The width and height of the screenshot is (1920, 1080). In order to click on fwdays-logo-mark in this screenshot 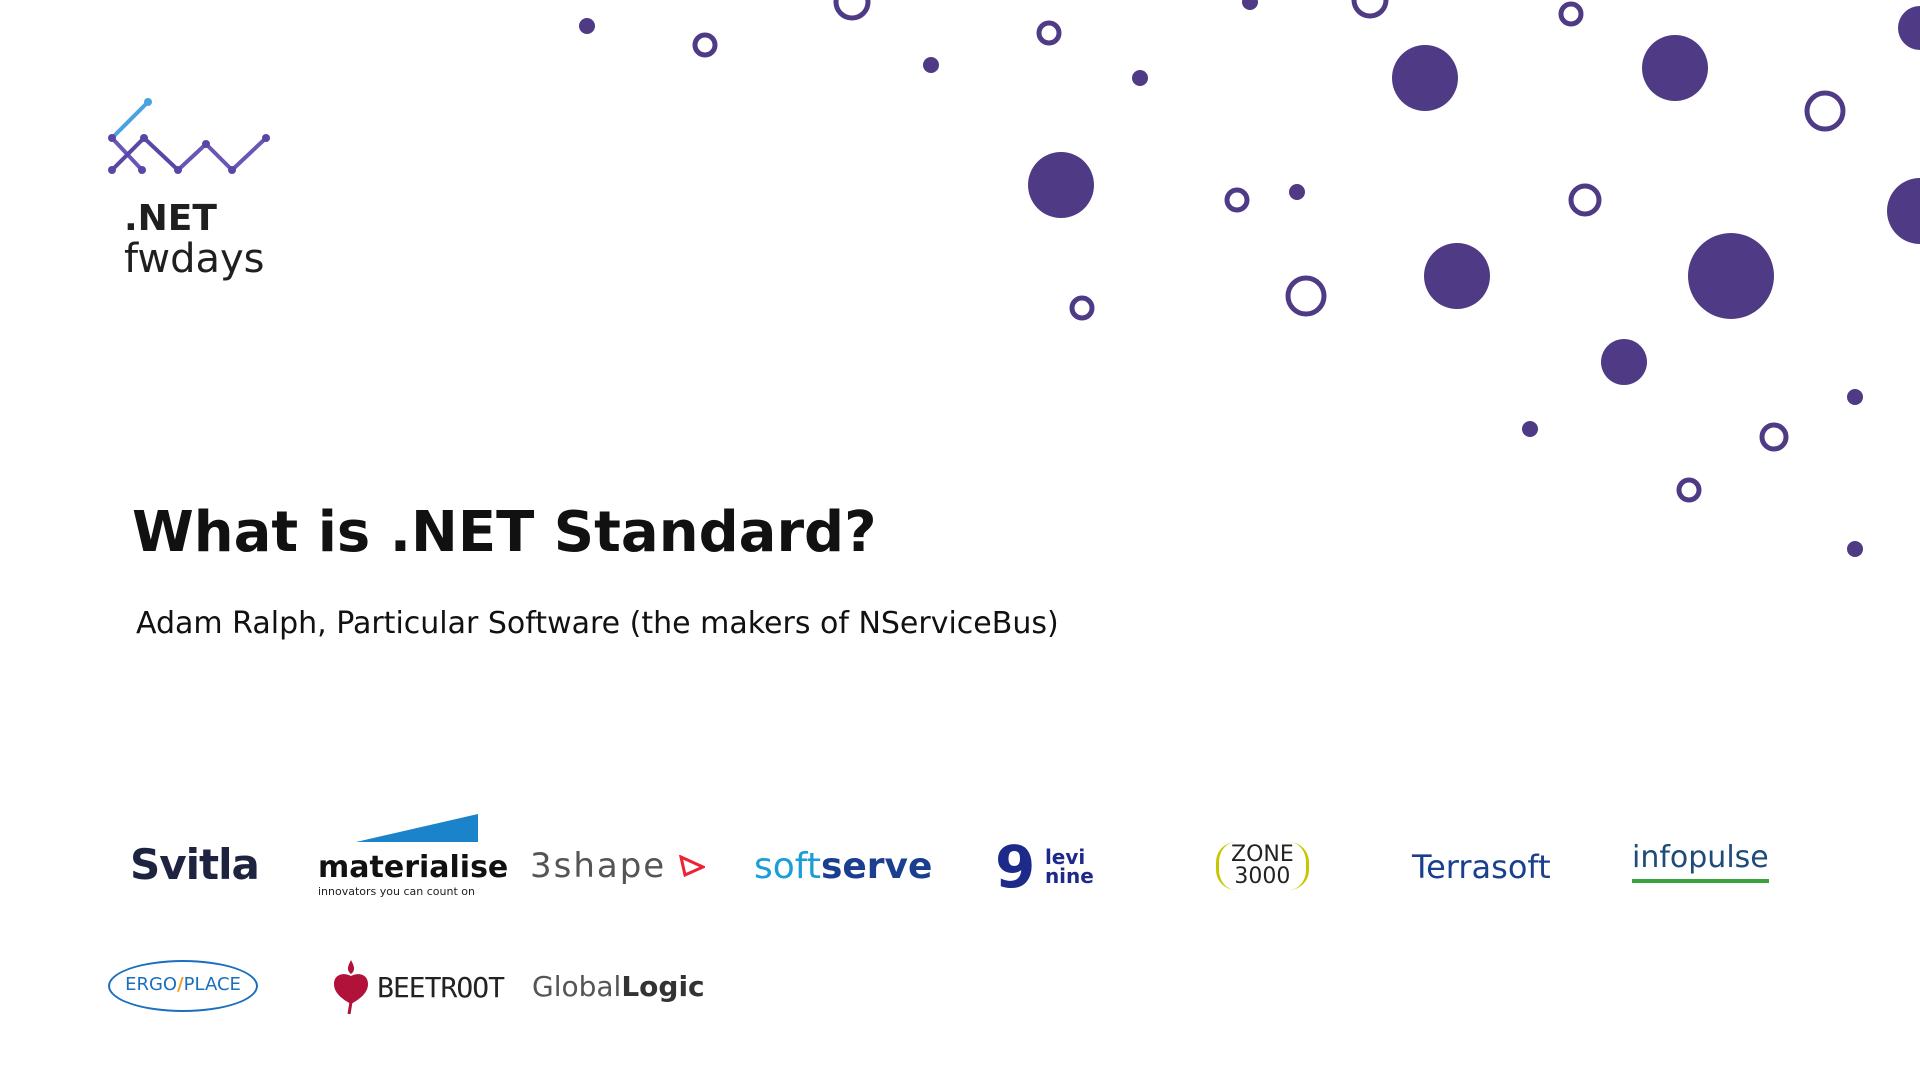, I will do `click(191, 141)`.